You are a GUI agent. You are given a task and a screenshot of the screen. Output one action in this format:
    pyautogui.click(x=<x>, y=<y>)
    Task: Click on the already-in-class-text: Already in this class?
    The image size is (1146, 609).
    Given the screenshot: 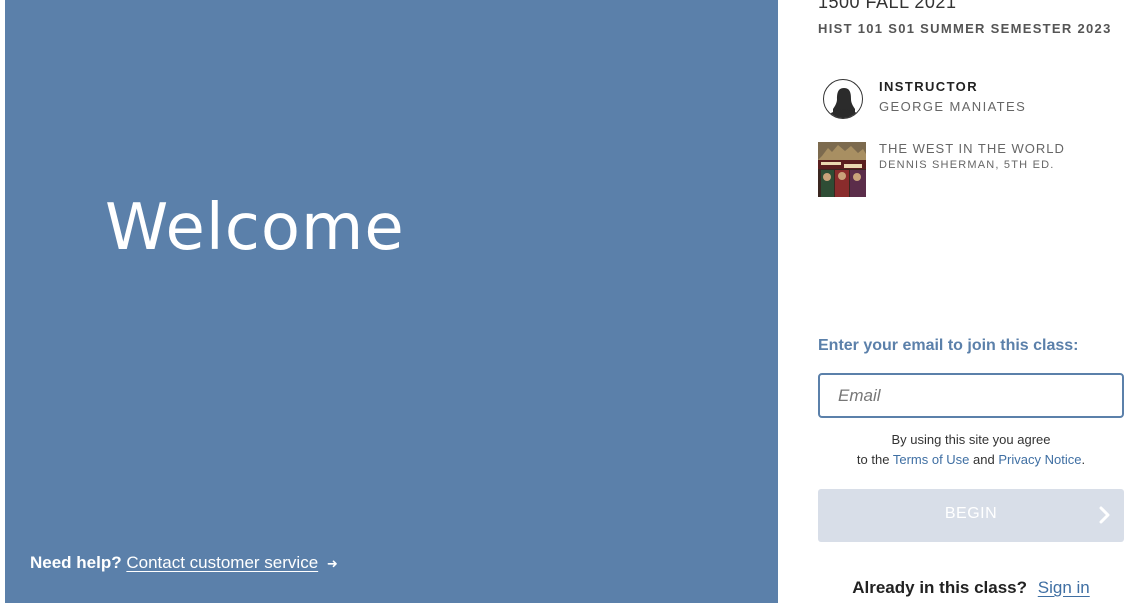 What is the action you would take?
    pyautogui.click(x=940, y=587)
    